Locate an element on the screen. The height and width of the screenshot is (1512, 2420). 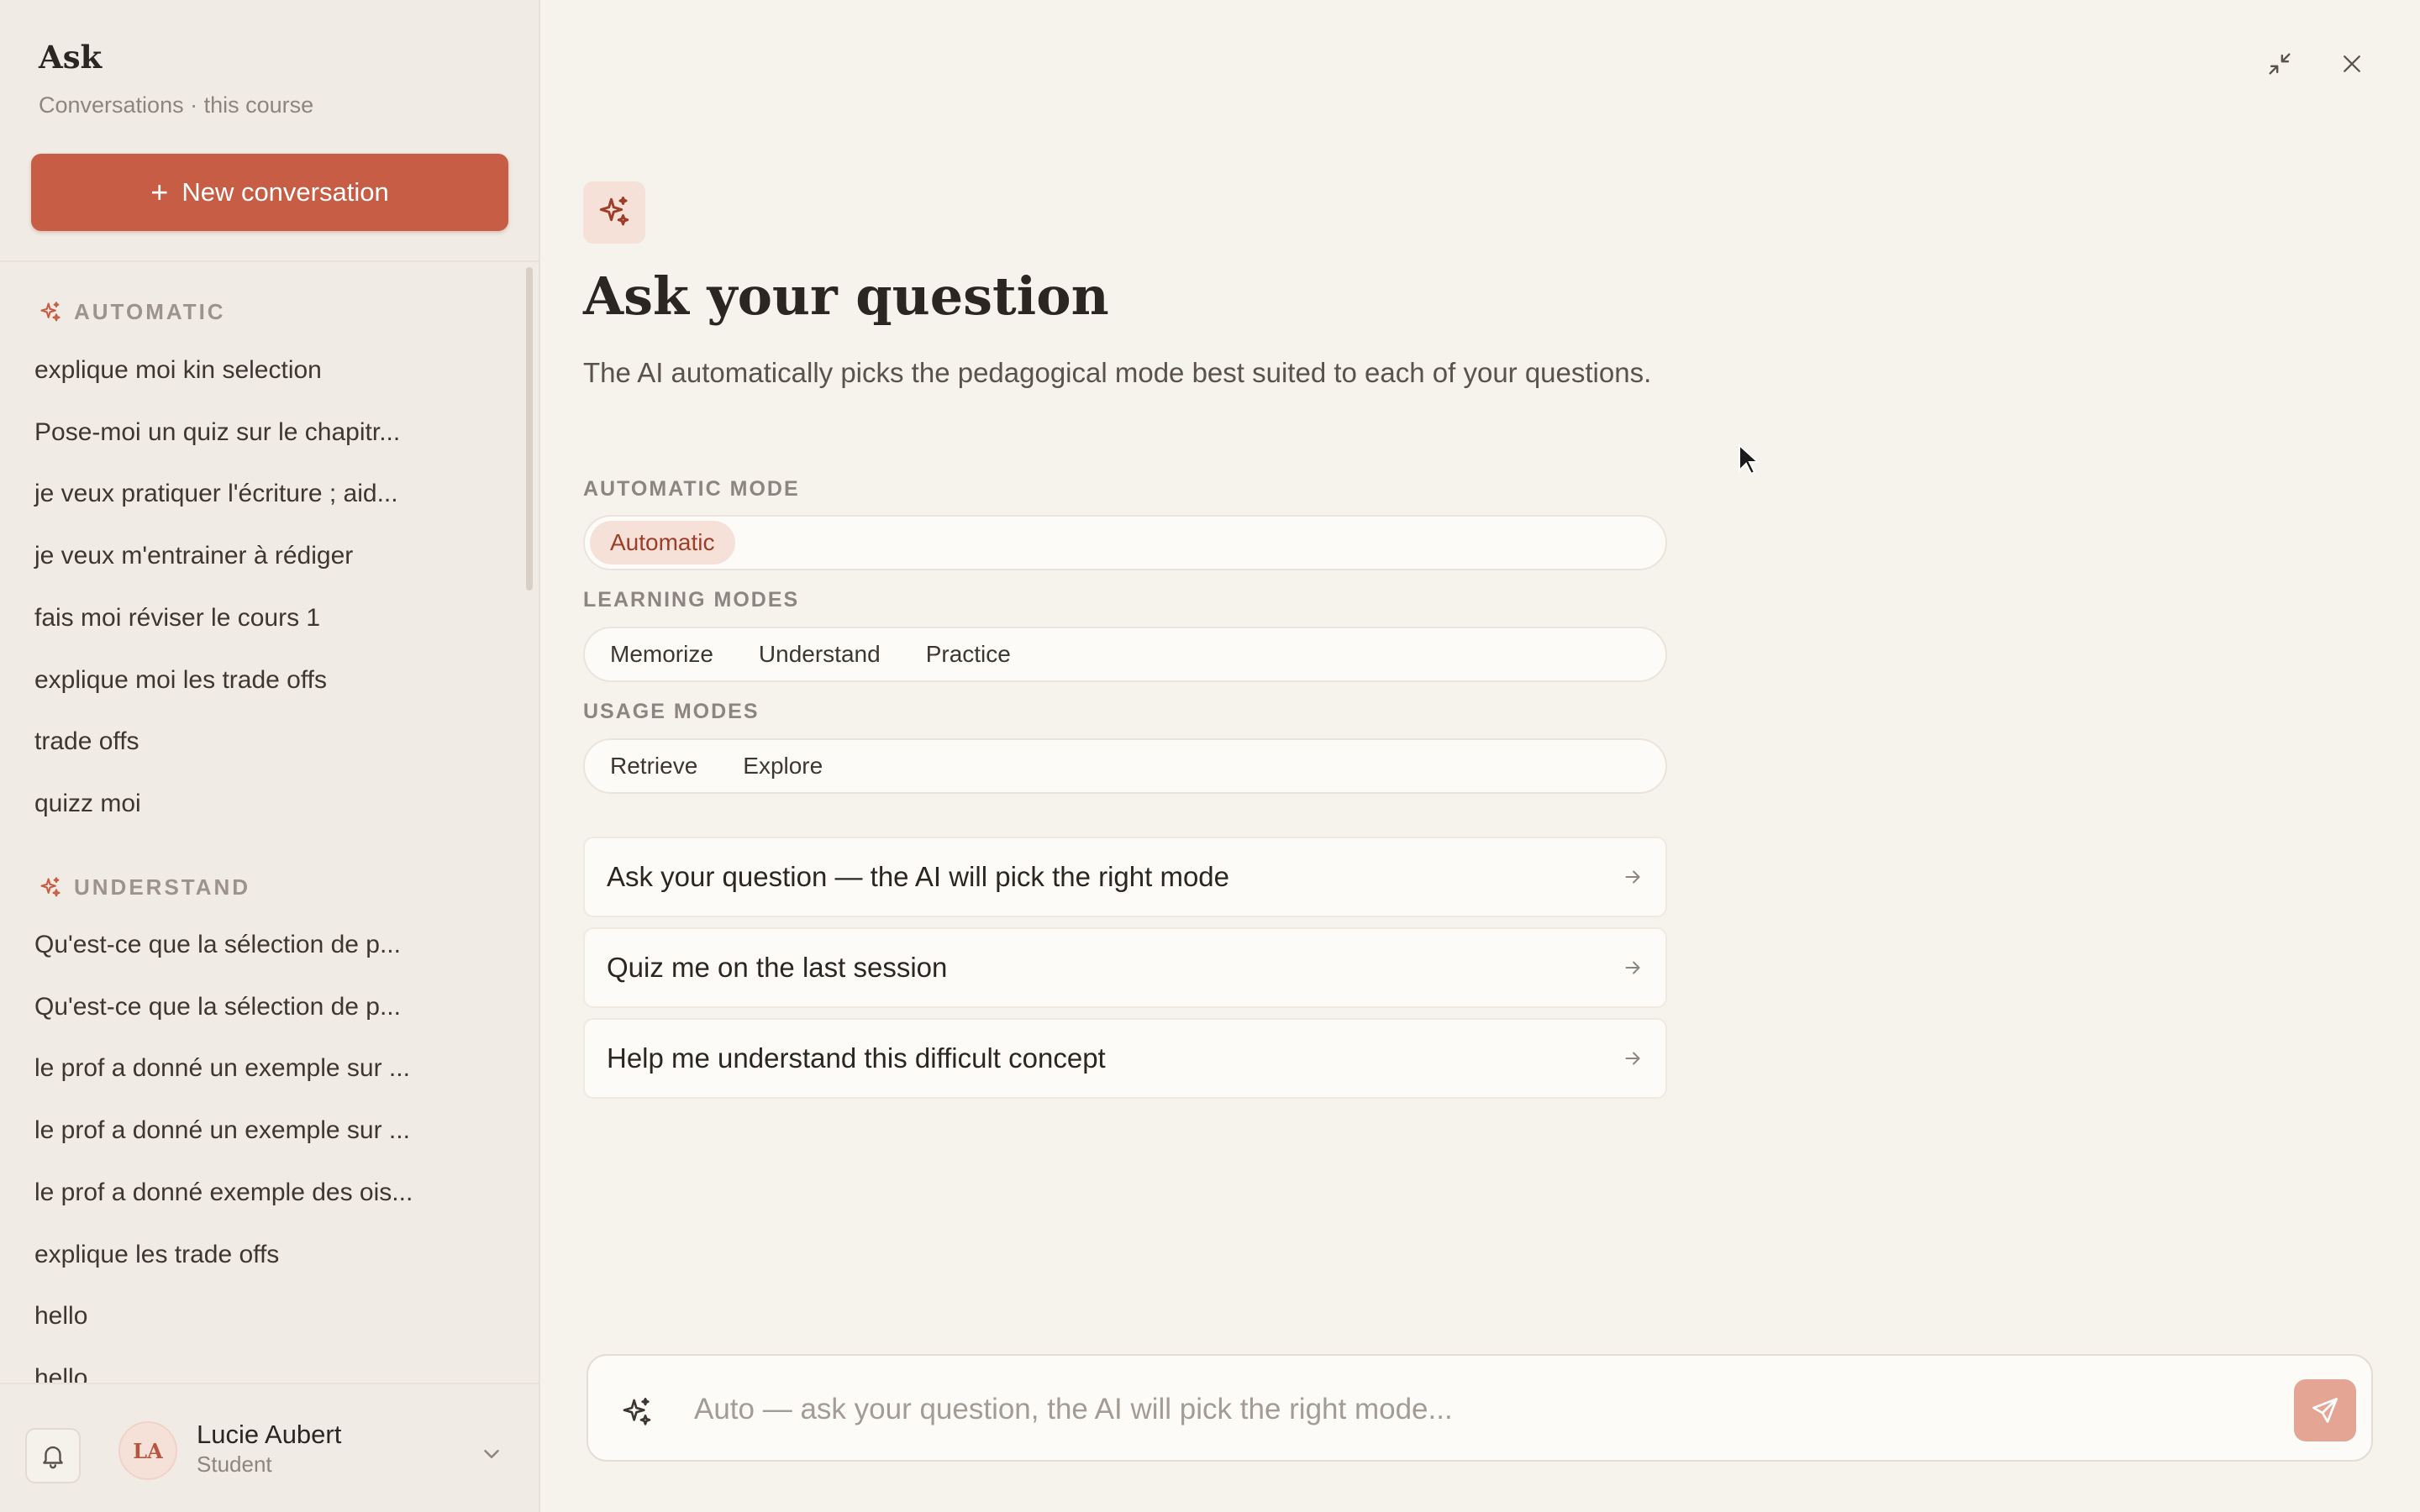
mode-chip-understand: Understand is located at coordinates (820, 654).